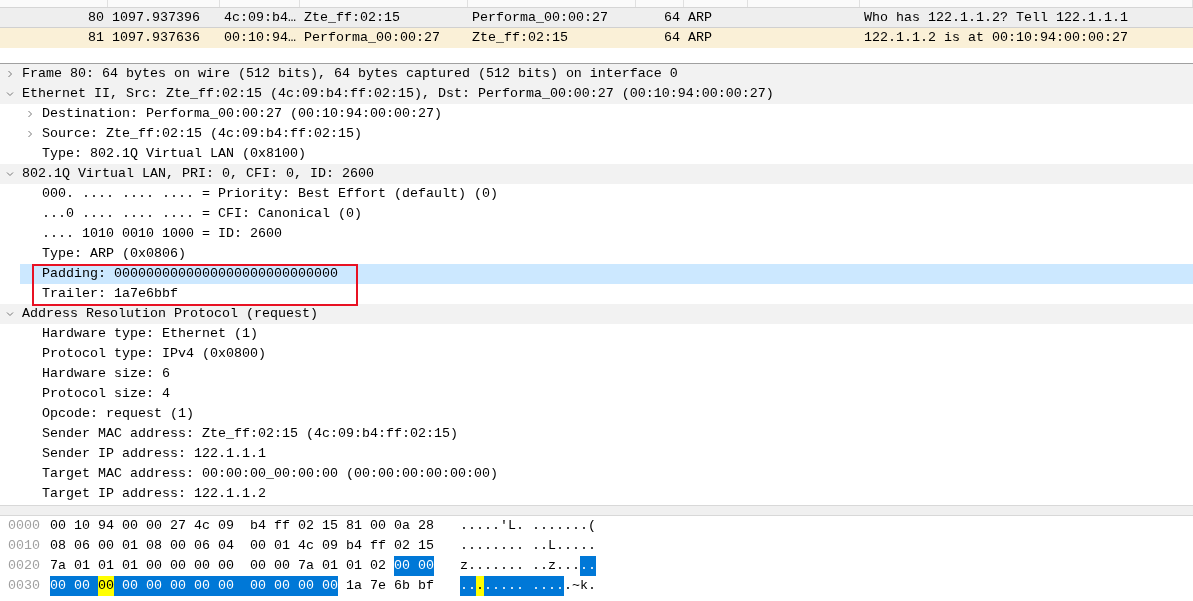 This screenshot has height=601, width=1193. What do you see at coordinates (596, 510) in the screenshot?
I see `pane-splitter` at bounding box center [596, 510].